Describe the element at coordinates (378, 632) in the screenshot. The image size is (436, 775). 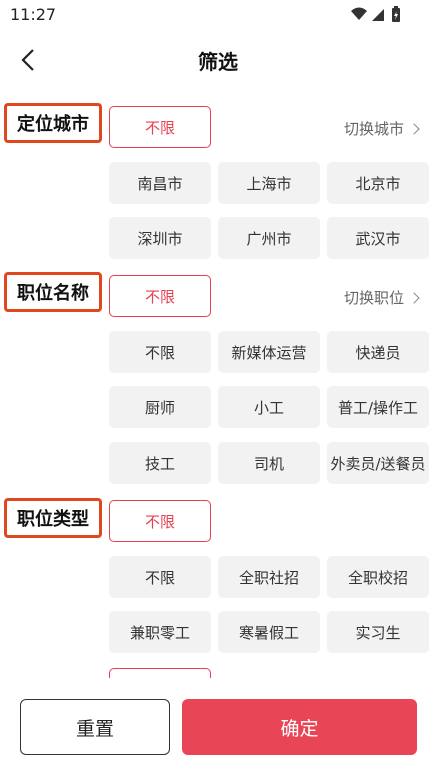
I see `chip-type-option: 实习生` at that location.